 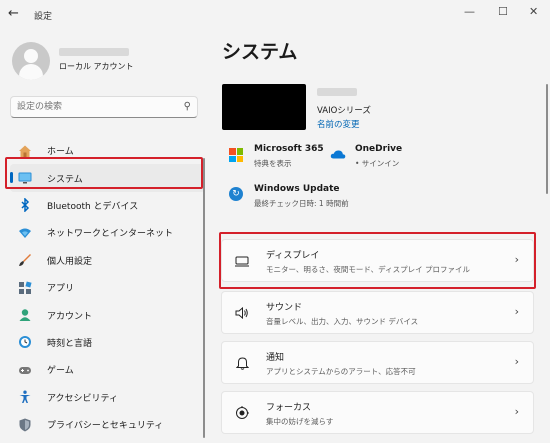 What do you see at coordinates (533, 11) in the screenshot?
I see `close-icon: ✕` at bounding box center [533, 11].